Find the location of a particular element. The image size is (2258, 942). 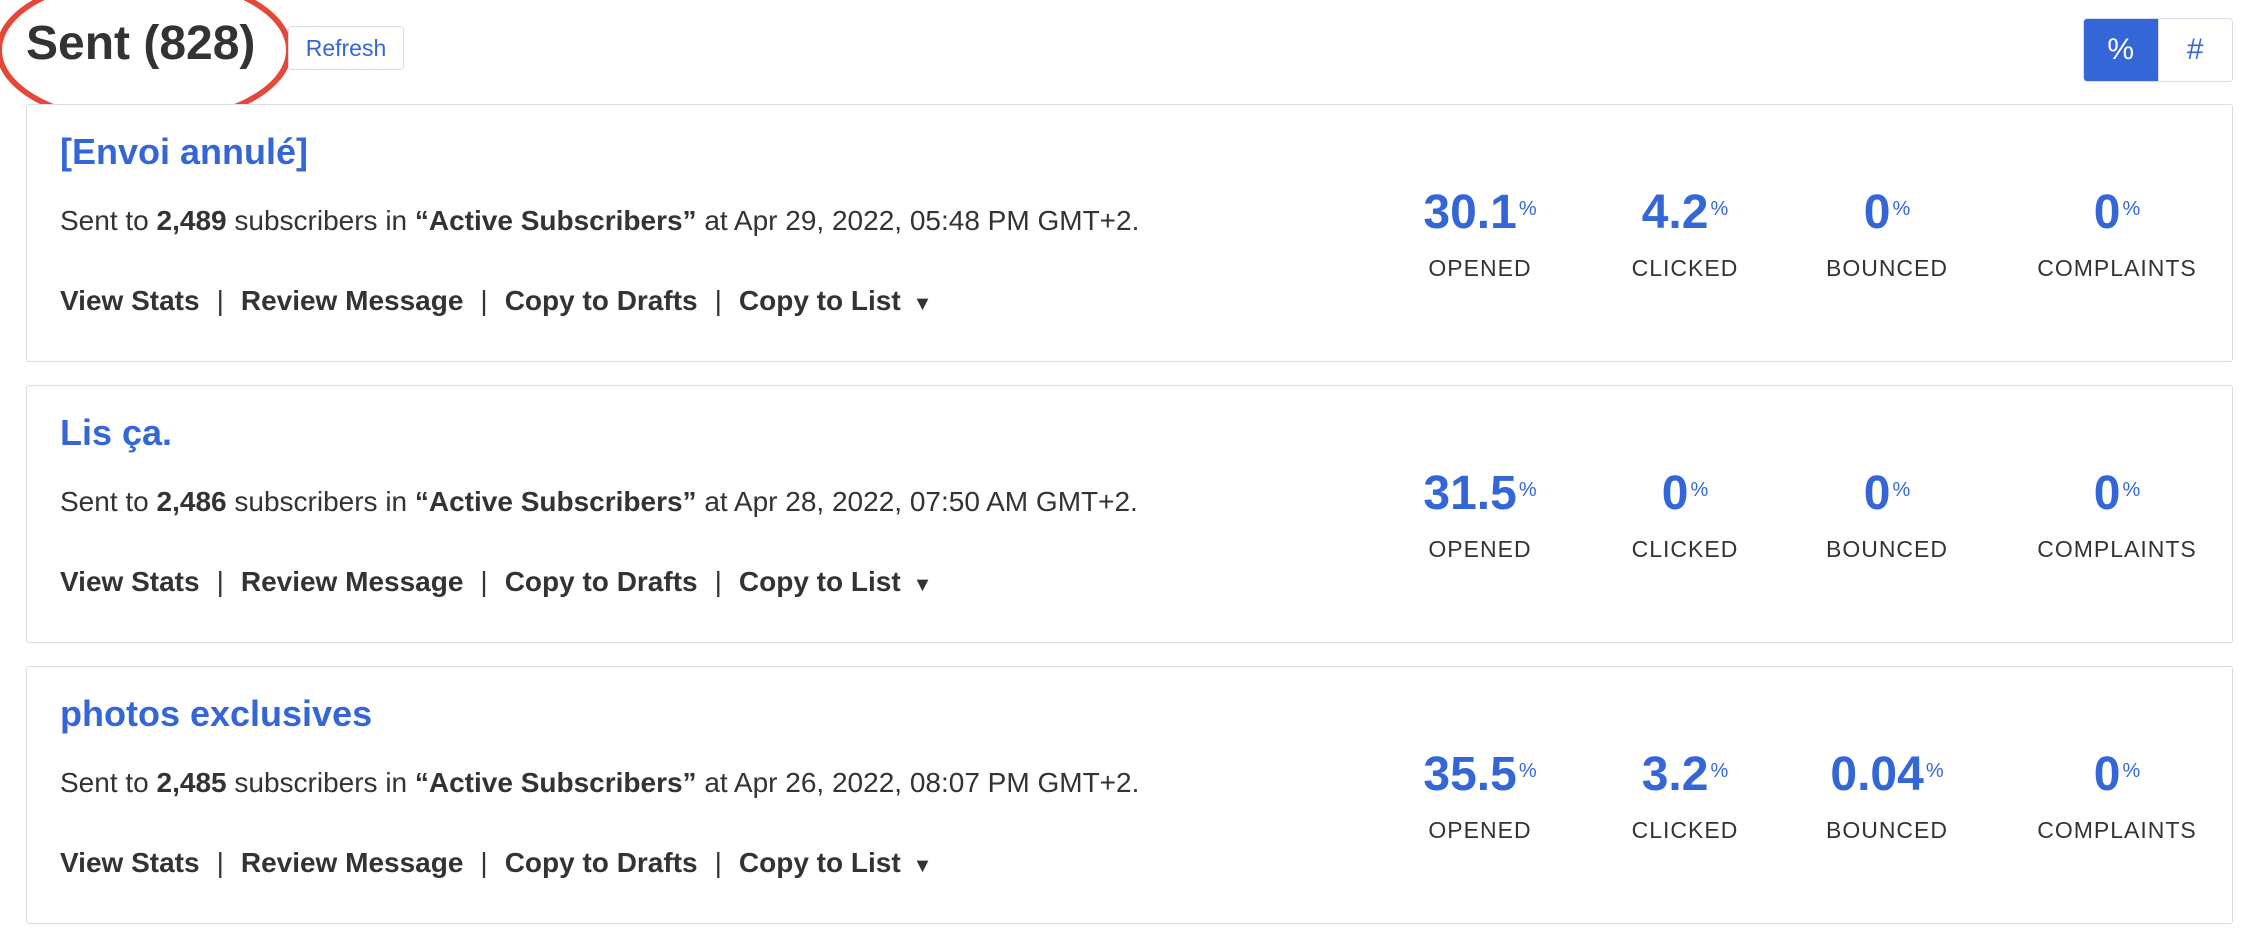

page-header: Sent (828) Refresh % # is located at coordinates (1129, 63).